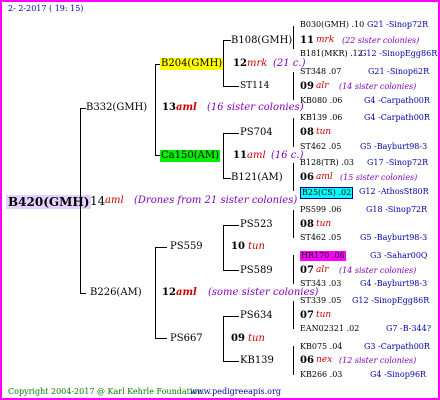  Describe the element at coordinates (238, 246) in the screenshot. I see `gen2-num: 10` at that location.